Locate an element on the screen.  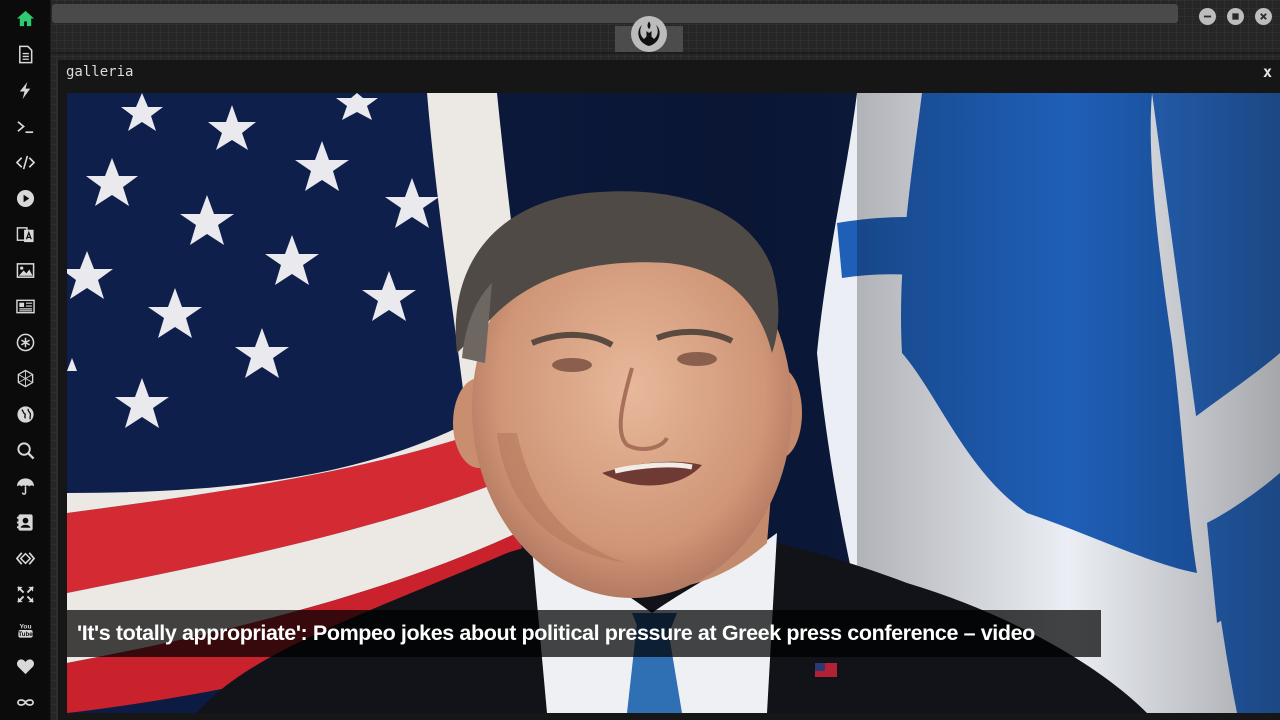
sidebar-item-contact is located at coordinates (25, 522).